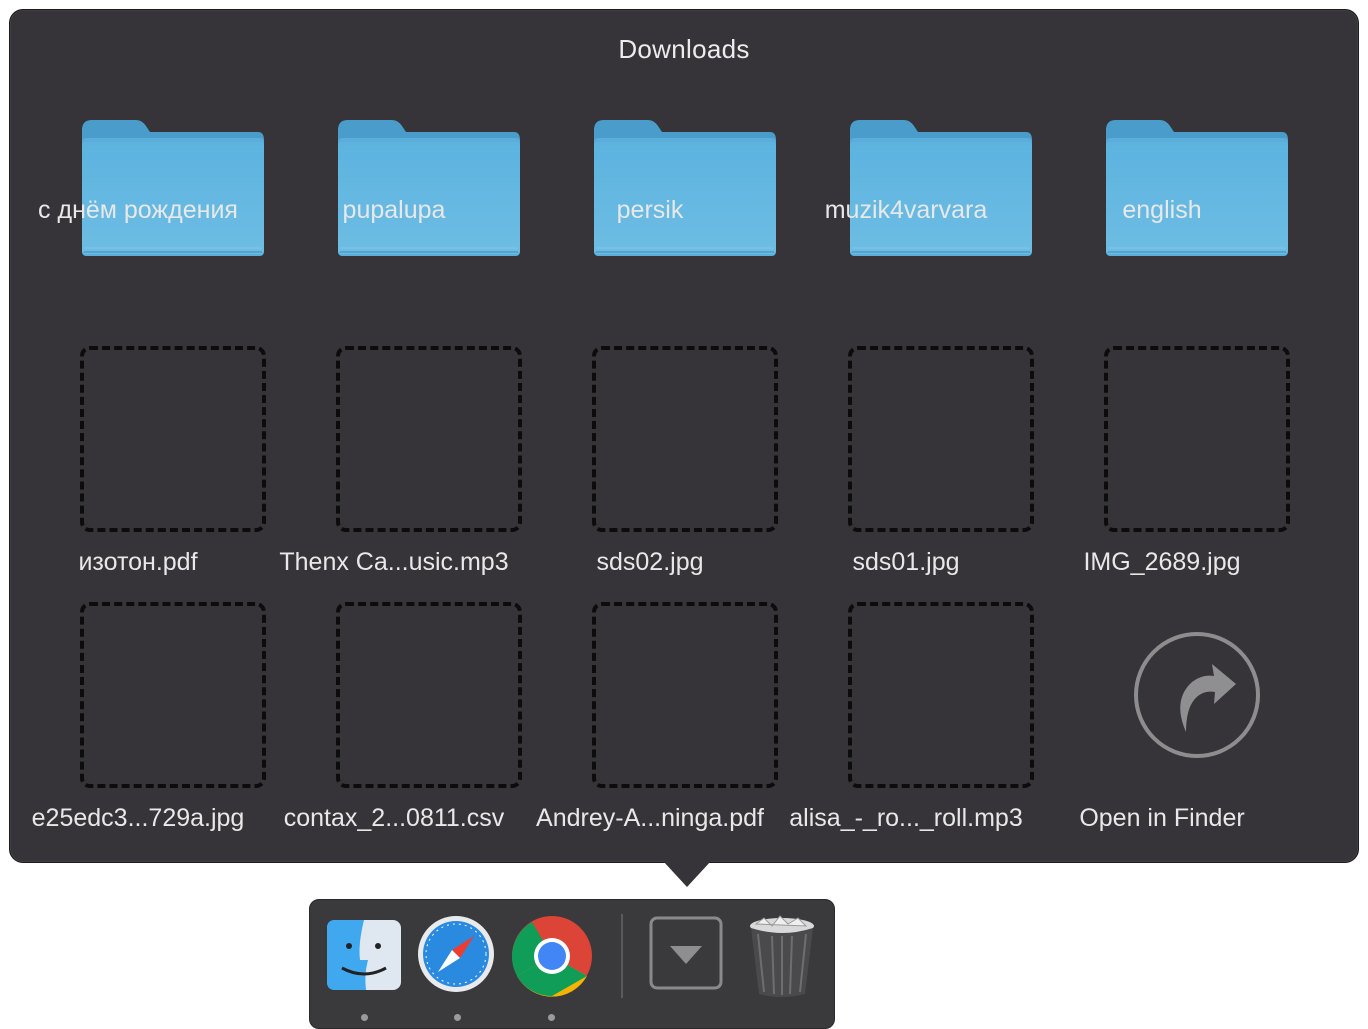 The height and width of the screenshot is (1029, 1368). I want to click on item-label: persik, so click(650, 210).